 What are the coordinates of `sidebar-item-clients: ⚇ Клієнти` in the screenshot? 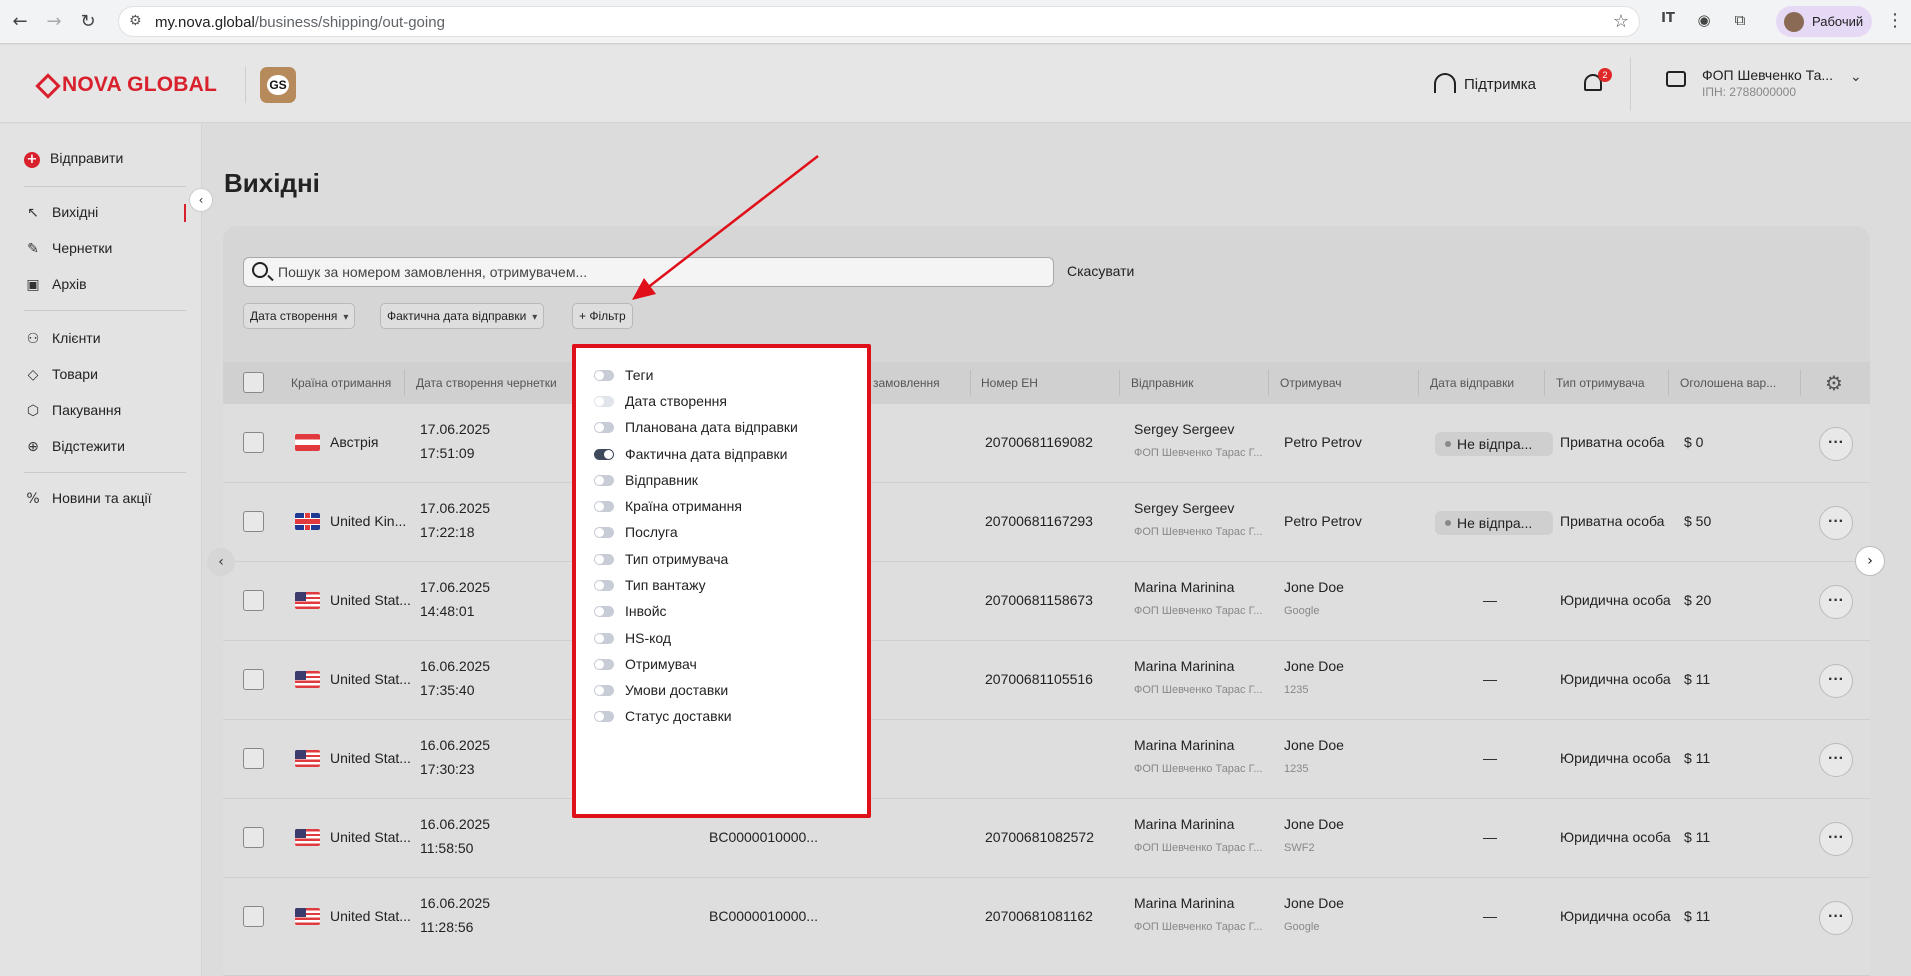 It's located at (62, 342).